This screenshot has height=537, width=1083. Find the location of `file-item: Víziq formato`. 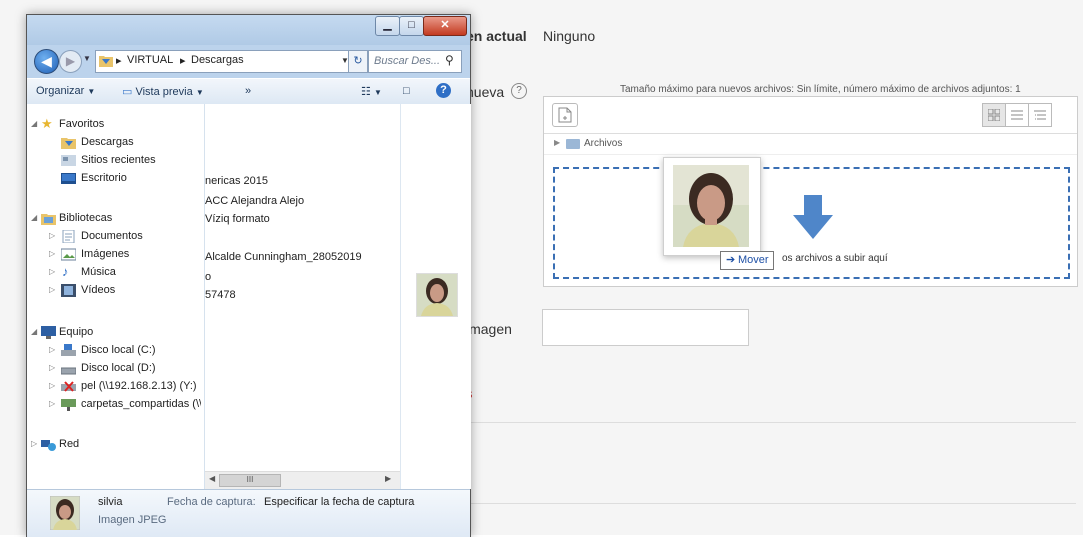

file-item: Víziq formato is located at coordinates (237, 219).